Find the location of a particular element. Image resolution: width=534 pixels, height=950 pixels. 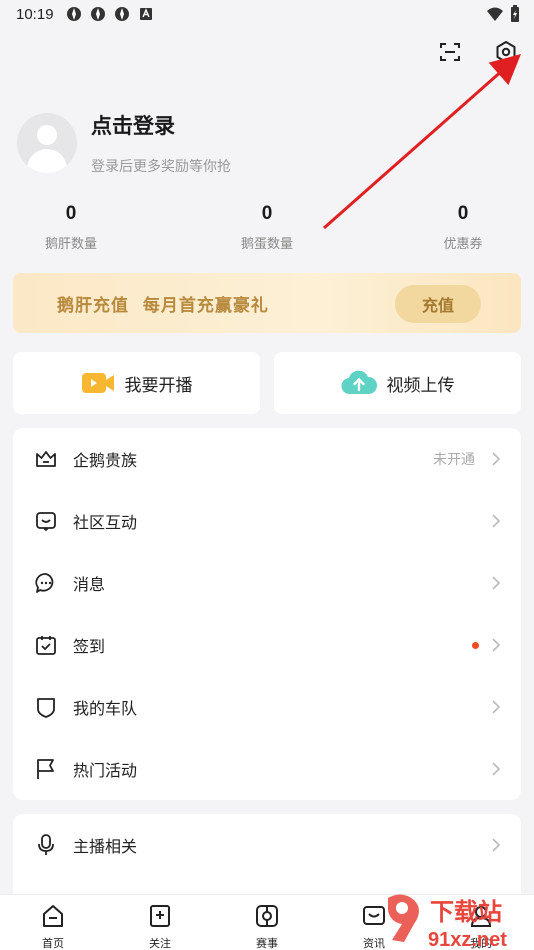

stat-coupon: 0 优惠券 is located at coordinates (463, 227).